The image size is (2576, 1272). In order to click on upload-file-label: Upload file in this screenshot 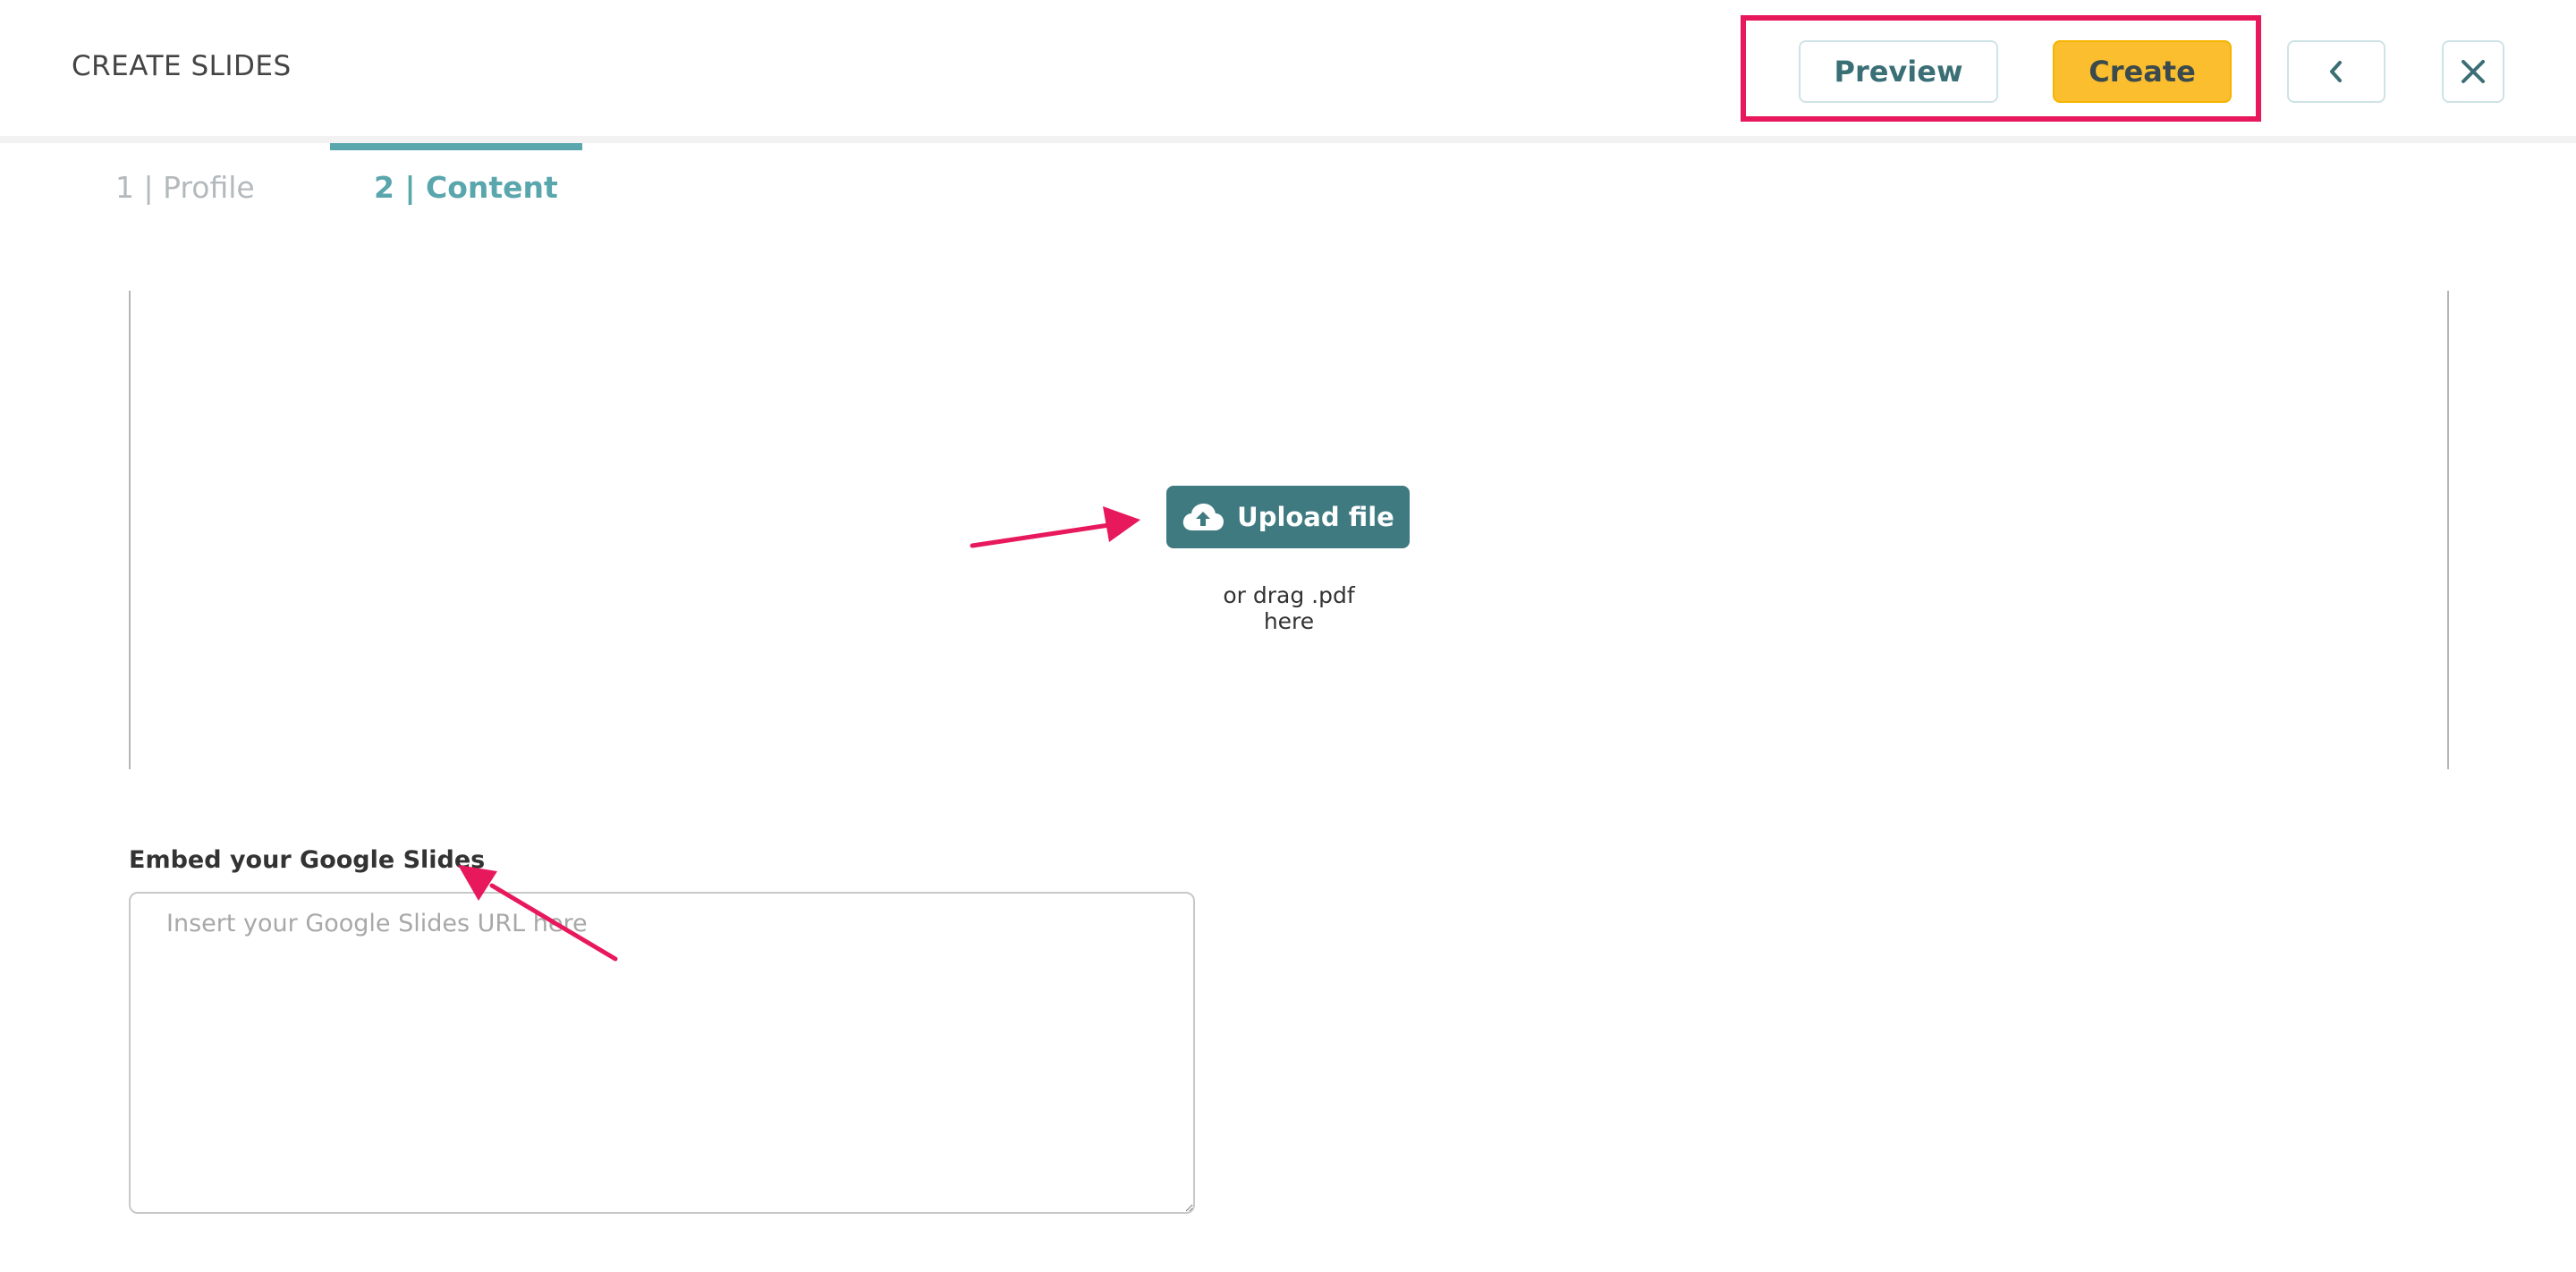, I will do `click(1315, 517)`.